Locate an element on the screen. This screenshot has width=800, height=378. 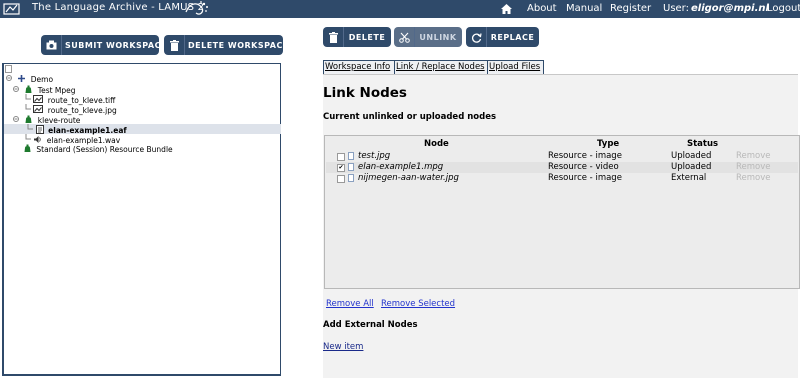
collapse-toggle-icon is located at coordinates (17, 90).